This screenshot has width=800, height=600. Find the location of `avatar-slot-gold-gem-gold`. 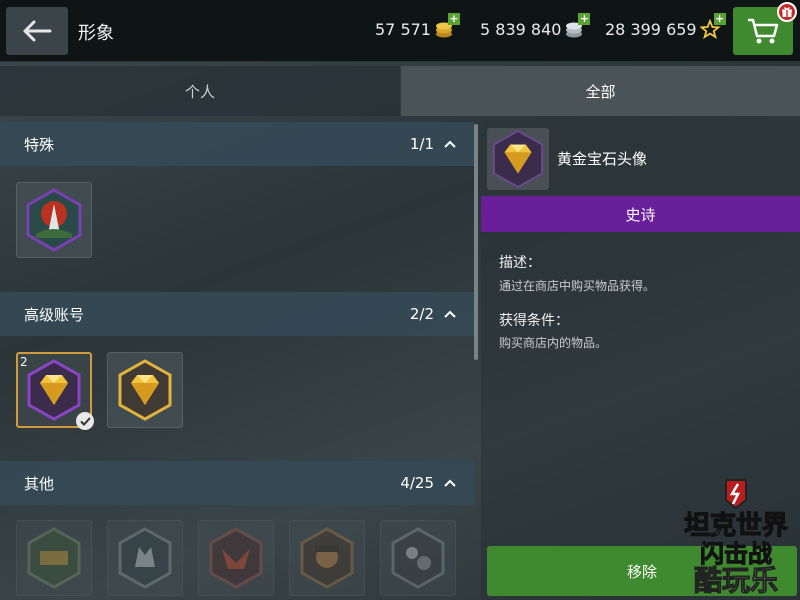

avatar-slot-gold-gem-gold is located at coordinates (145, 390).